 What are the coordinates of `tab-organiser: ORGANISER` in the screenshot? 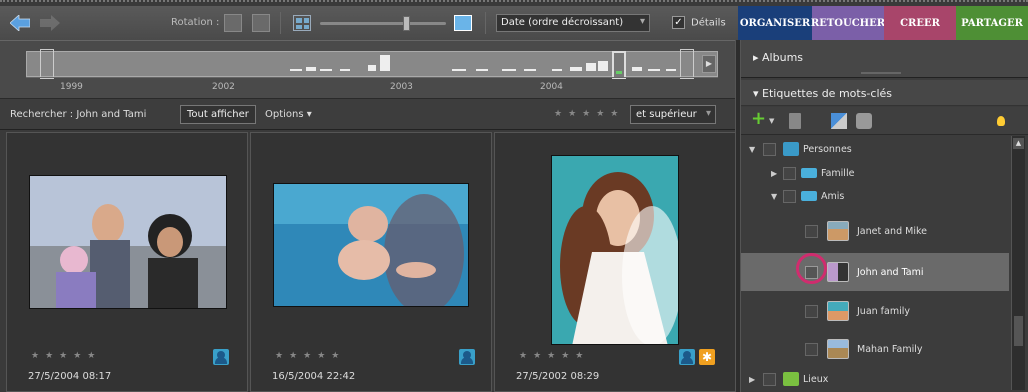 It's located at (775, 23).